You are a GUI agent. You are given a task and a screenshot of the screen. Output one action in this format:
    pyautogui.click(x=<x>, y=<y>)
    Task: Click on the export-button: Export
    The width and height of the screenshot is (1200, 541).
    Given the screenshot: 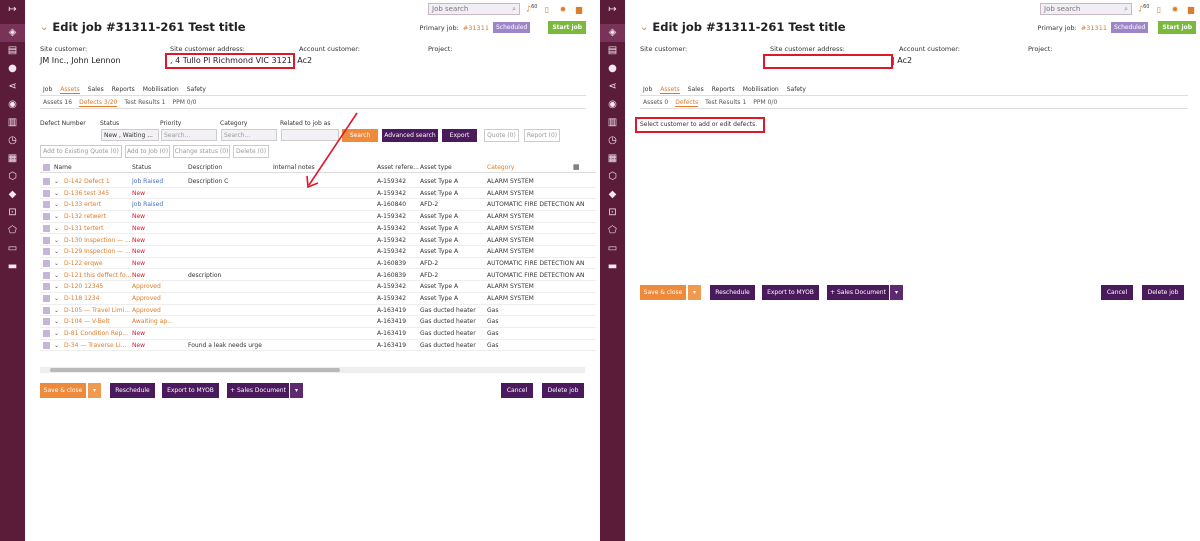 What is the action you would take?
    pyautogui.click(x=459, y=135)
    